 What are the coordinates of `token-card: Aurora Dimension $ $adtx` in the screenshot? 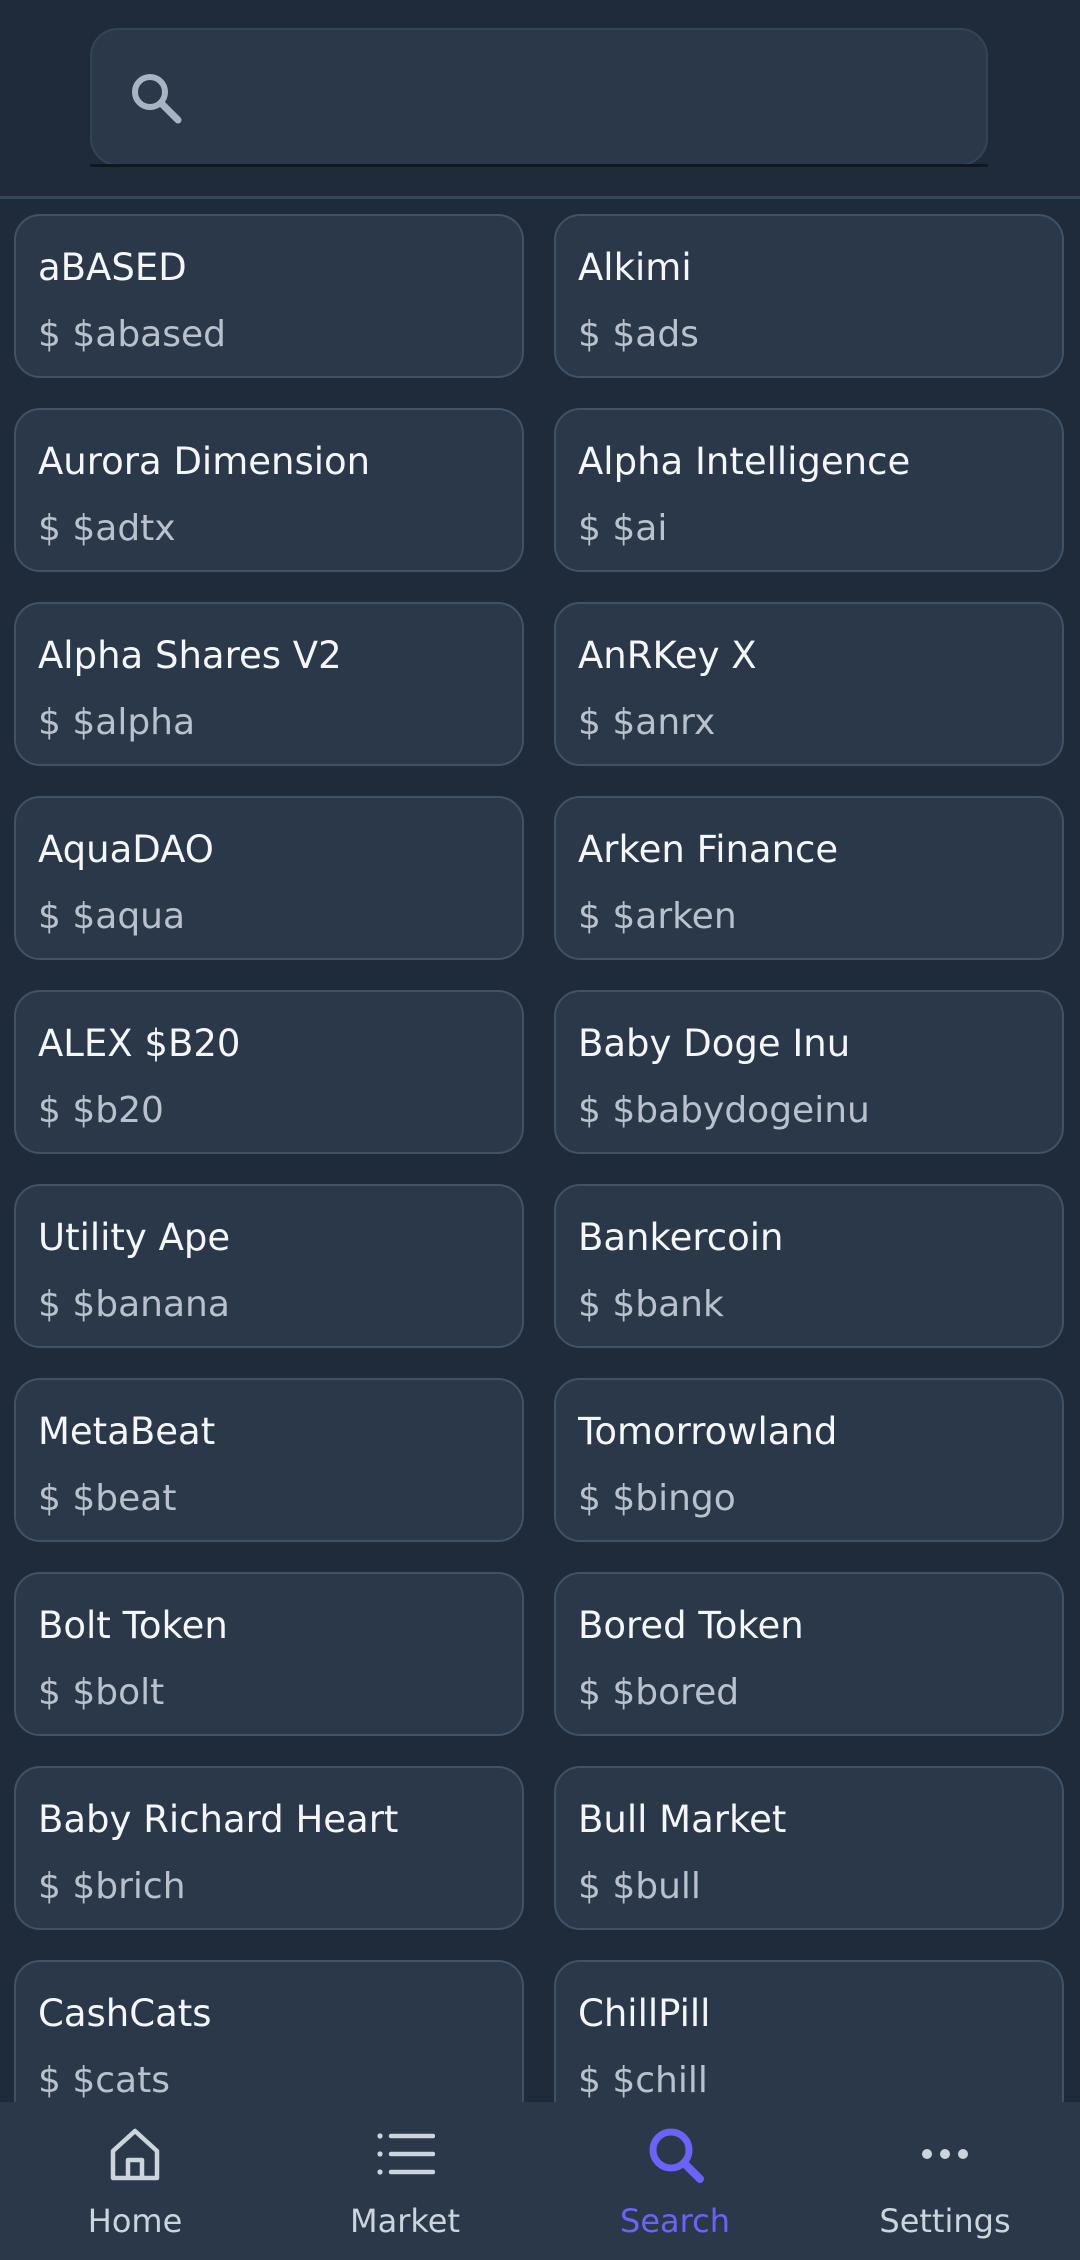 It's located at (269, 490).